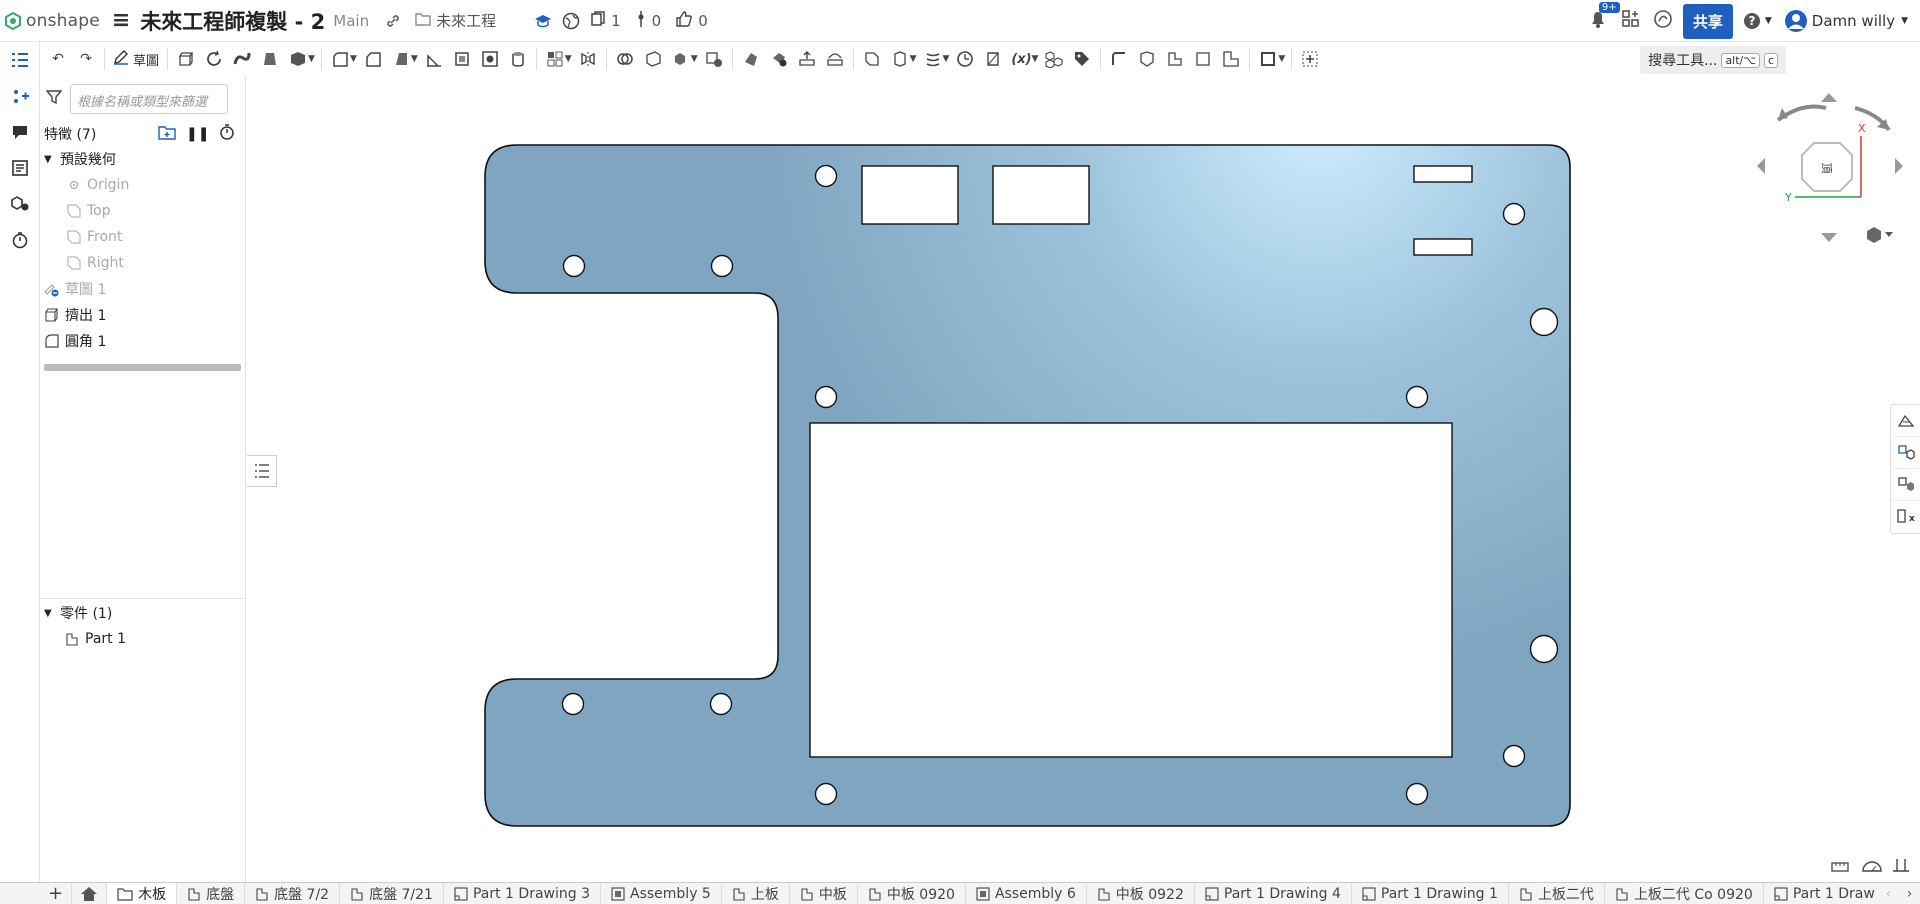 Image resolution: width=1920 pixels, height=904 pixels. I want to click on parts-properties-icon, so click(1905, 453).